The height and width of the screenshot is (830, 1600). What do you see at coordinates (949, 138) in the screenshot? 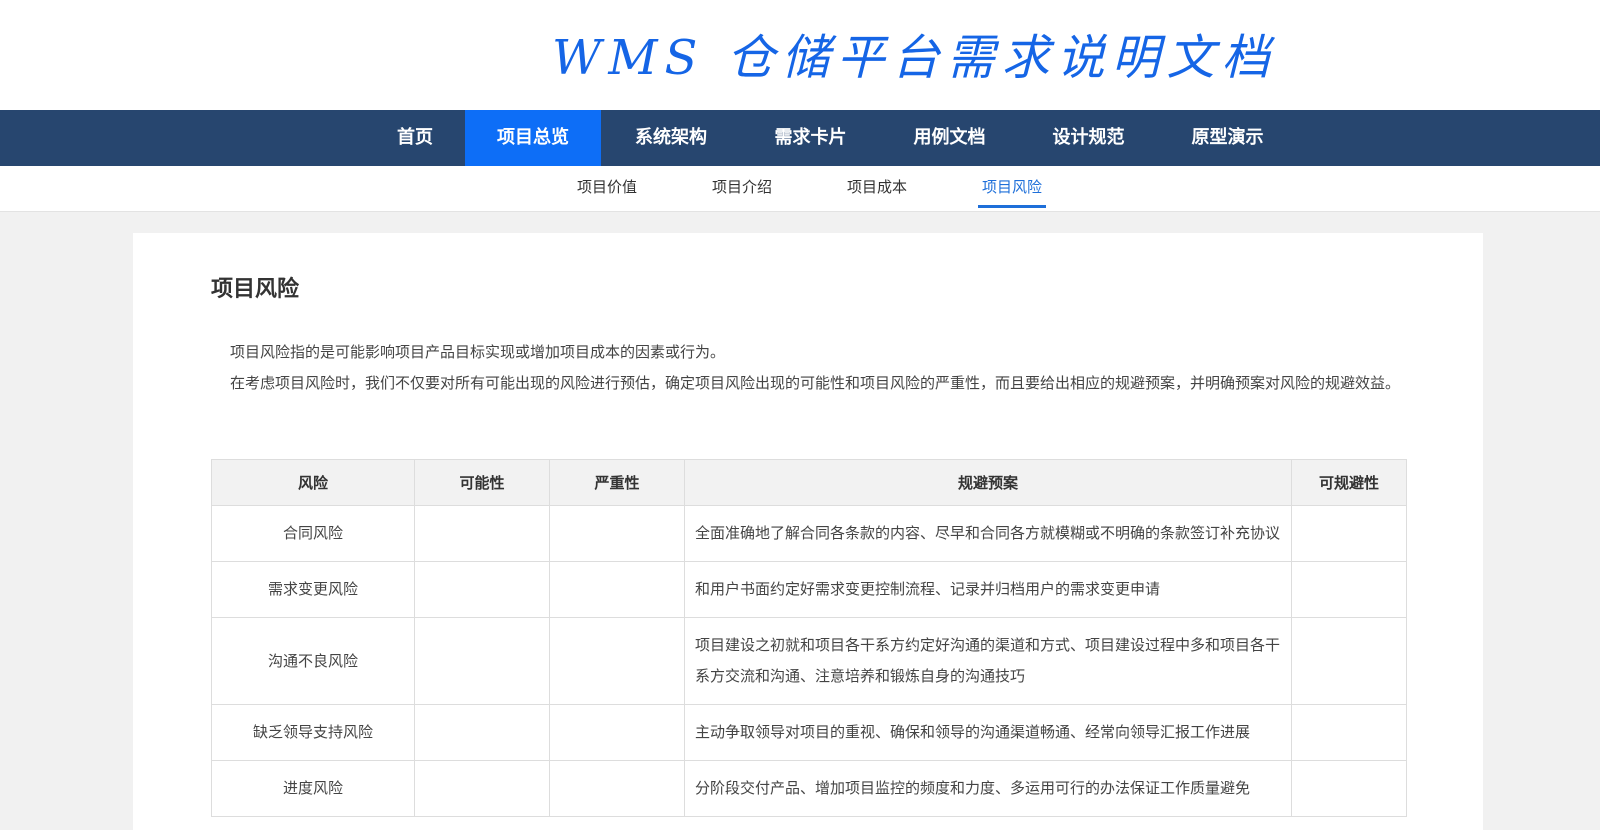
I see `nav-item-use-case-docs: 用例文档` at bounding box center [949, 138].